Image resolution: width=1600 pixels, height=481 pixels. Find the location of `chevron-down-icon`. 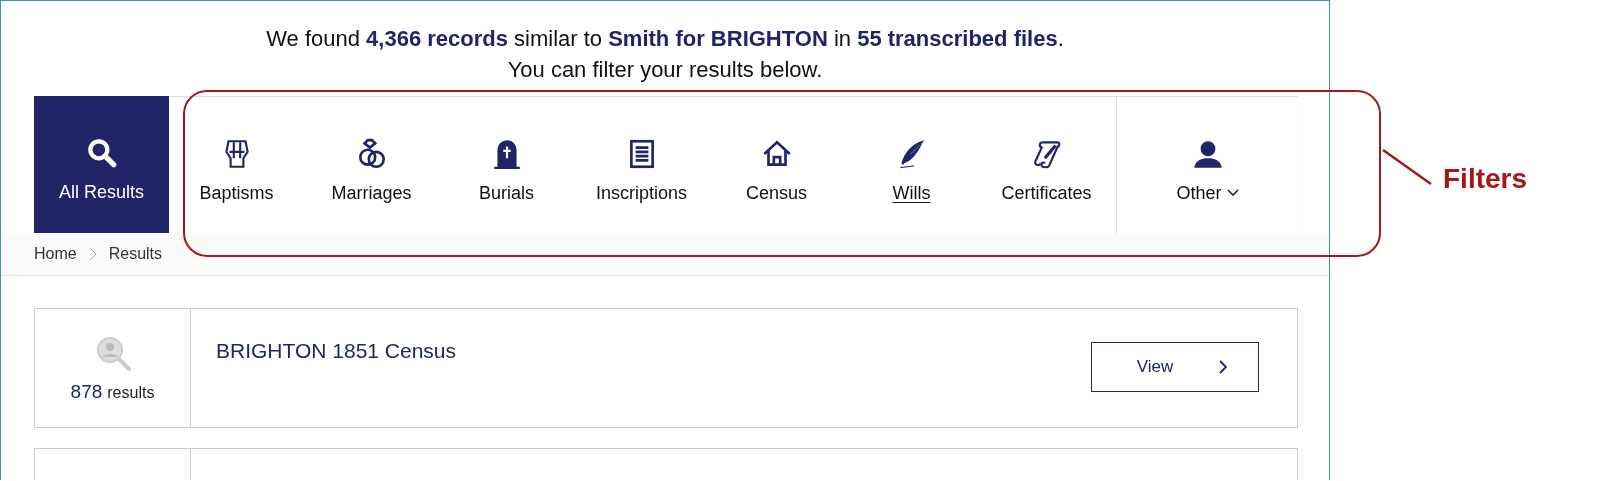

chevron-down-icon is located at coordinates (1232, 193).